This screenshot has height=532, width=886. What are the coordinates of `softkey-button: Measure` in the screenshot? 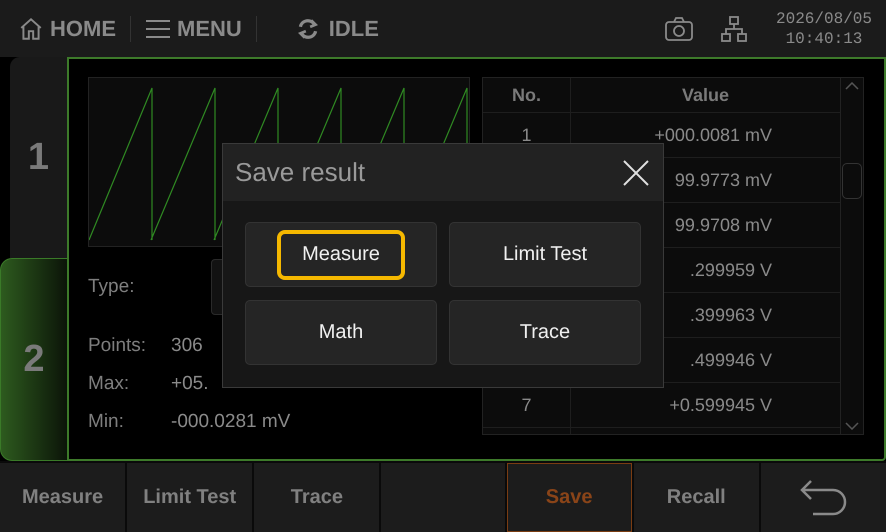 It's located at (63, 497).